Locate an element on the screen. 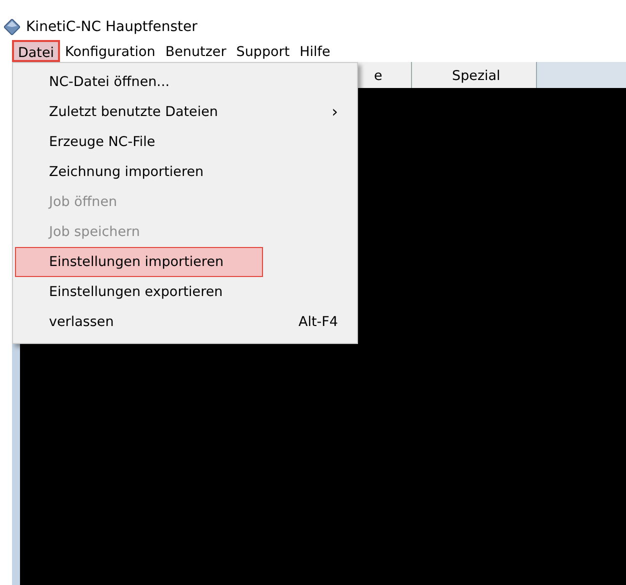 This screenshot has height=585, width=626. menu-item: Datei is located at coordinates (36, 51).